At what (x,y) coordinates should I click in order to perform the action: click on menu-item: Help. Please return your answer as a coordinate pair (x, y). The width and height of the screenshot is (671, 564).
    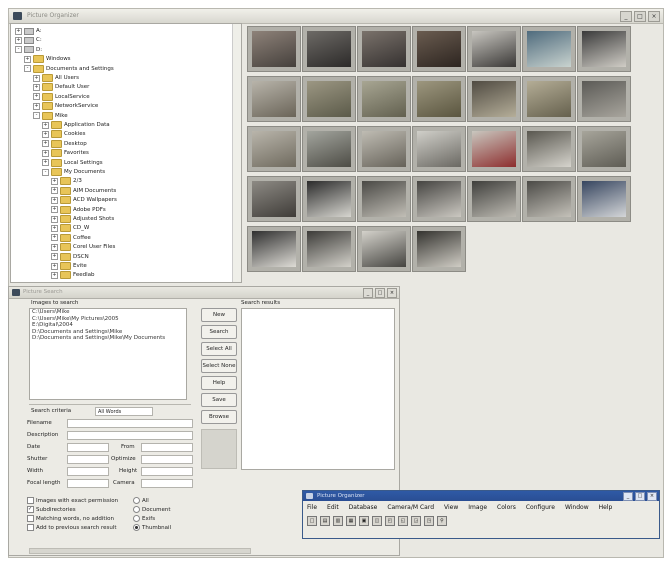
    Looking at the image, I should click on (606, 507).